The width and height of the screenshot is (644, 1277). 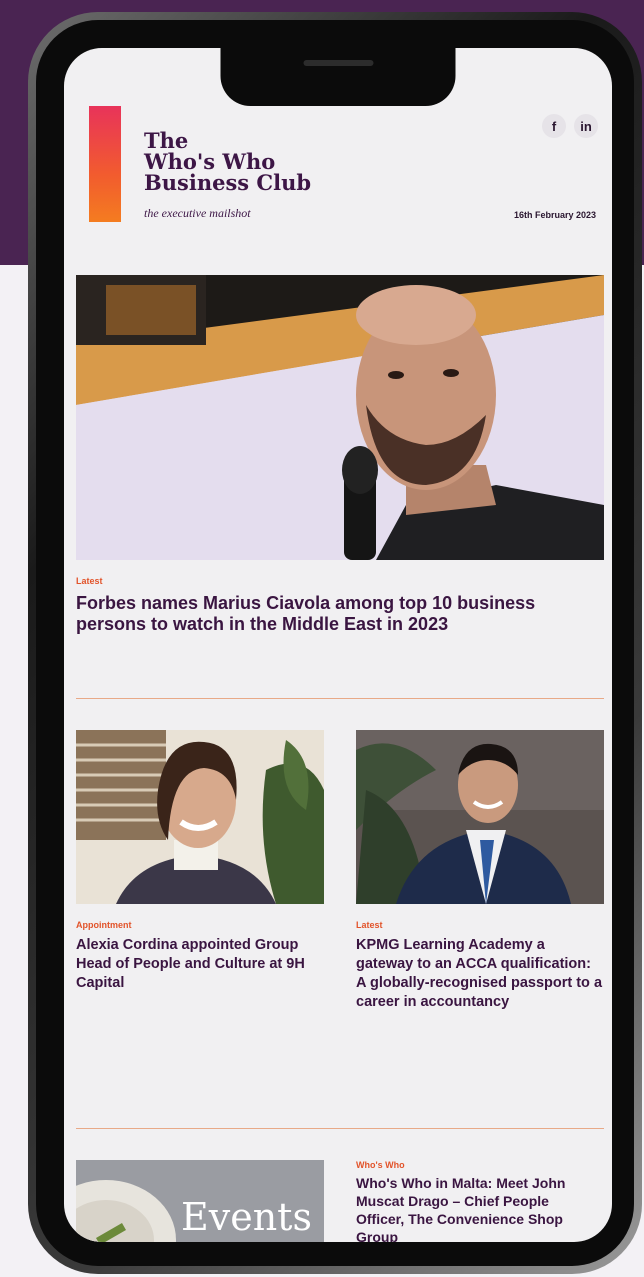 I want to click on logo-title: The Who's Who Business Club, so click(x=227, y=161).